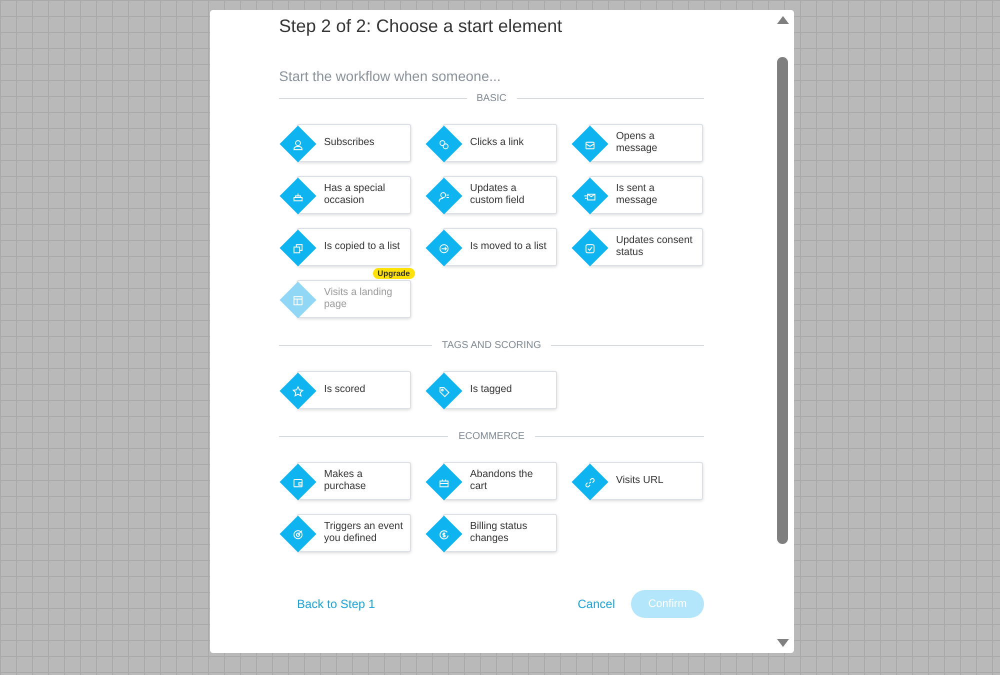 The image size is (1000, 675). I want to click on trigger-card: Visits URL, so click(646, 481).